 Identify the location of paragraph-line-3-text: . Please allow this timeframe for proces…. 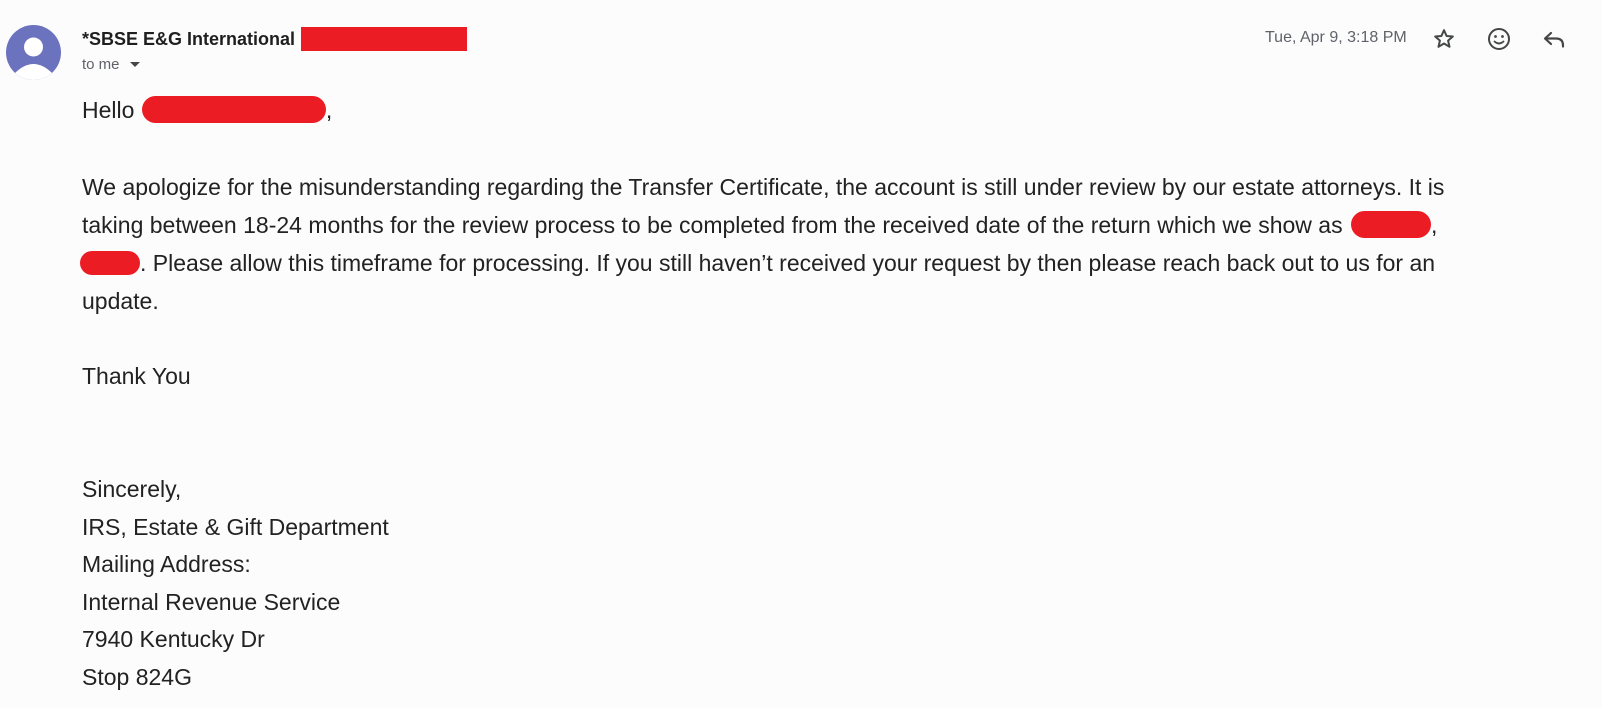
(788, 263).